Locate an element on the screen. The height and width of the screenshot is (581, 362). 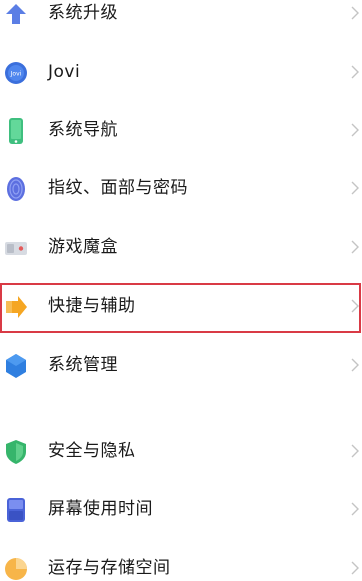
phone-navigation-icon is located at coordinates (16, 131).